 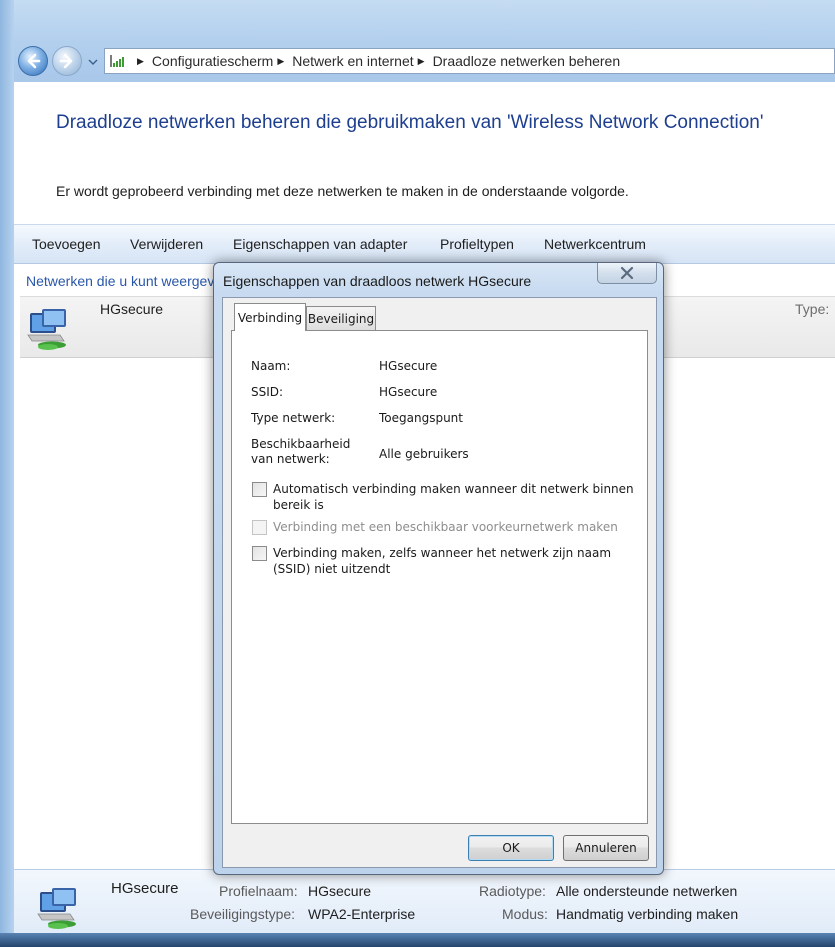 What do you see at coordinates (258, 891) in the screenshot?
I see `profile-name-label: Profielnaam:` at bounding box center [258, 891].